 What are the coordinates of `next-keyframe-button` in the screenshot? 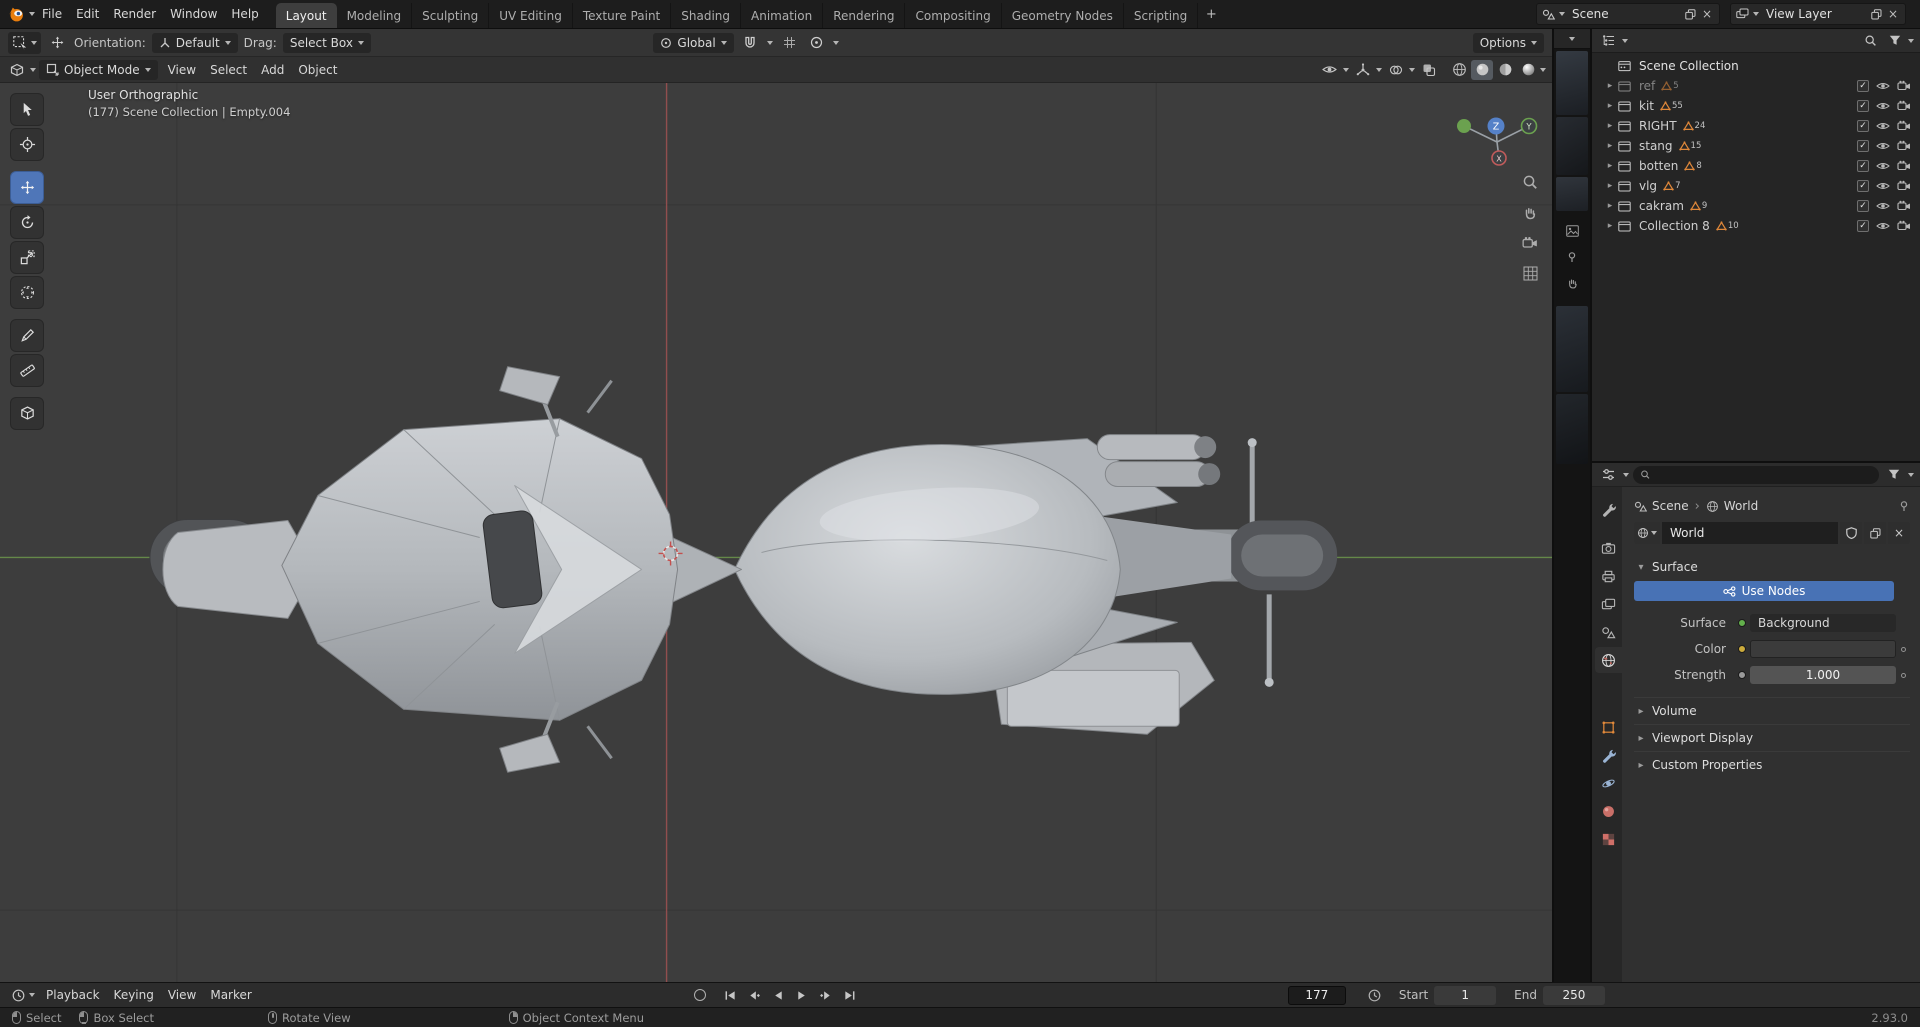 It's located at (826, 995).